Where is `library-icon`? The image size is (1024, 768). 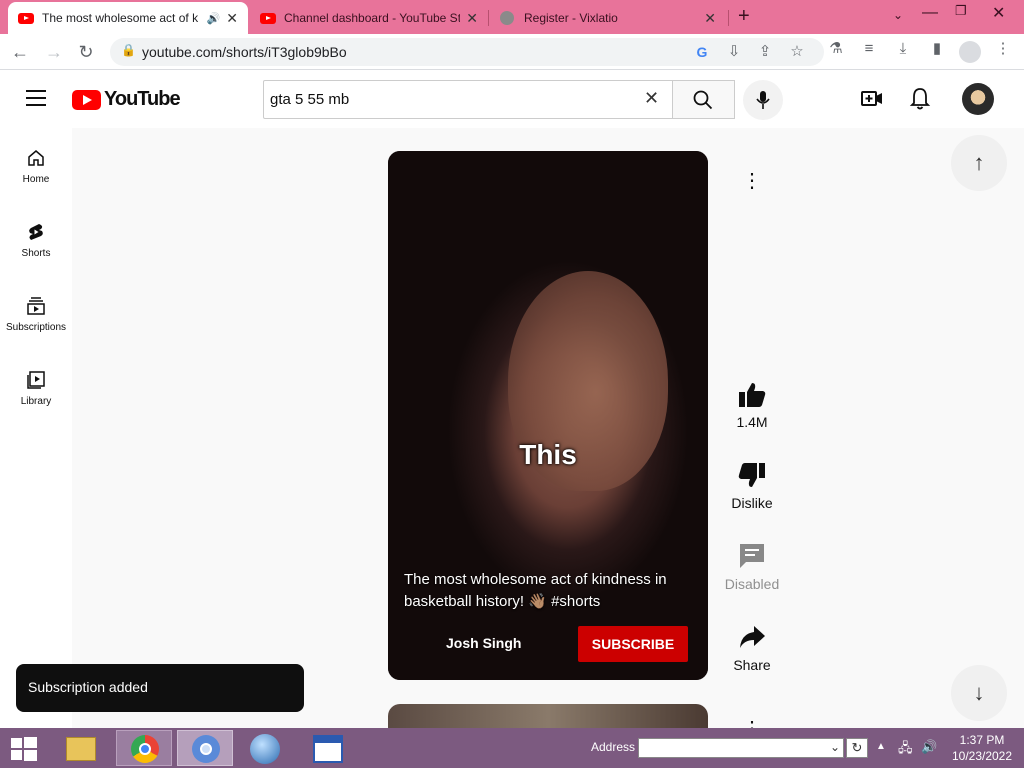
library-icon is located at coordinates (36, 380).